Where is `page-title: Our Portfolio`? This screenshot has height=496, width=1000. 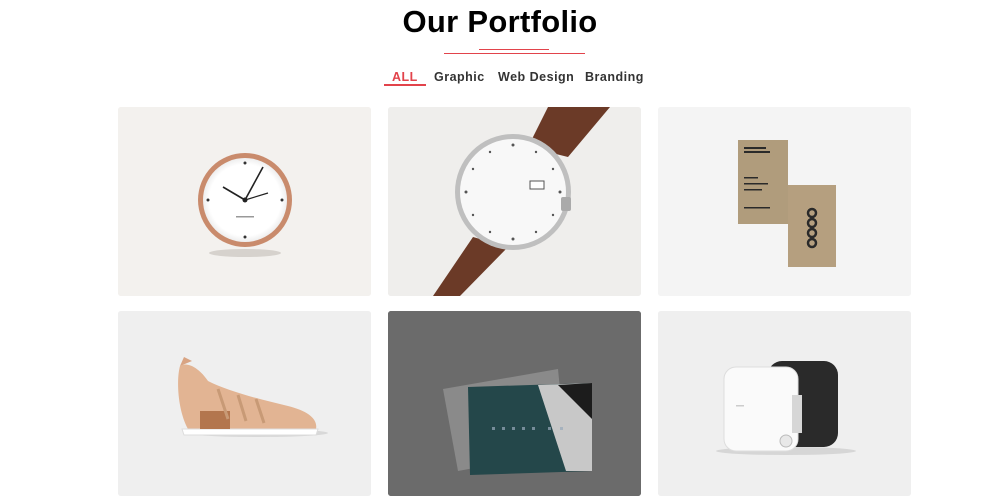 page-title: Our Portfolio is located at coordinates (500, 21).